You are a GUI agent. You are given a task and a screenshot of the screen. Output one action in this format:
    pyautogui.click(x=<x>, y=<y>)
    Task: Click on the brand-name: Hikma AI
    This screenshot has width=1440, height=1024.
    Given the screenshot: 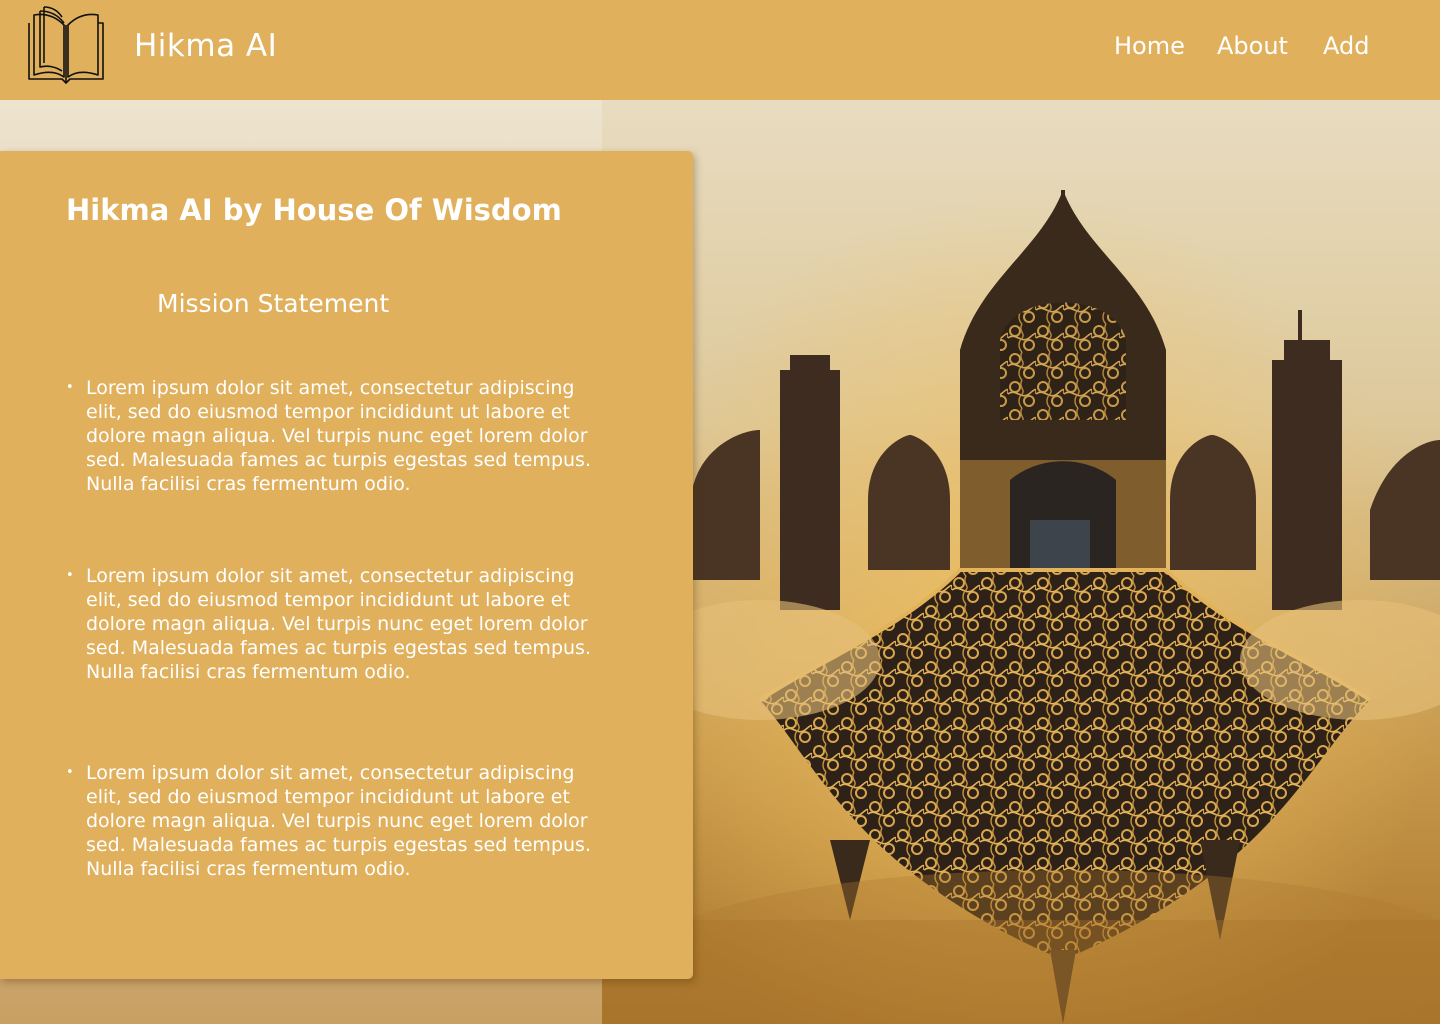 What is the action you would take?
    pyautogui.click(x=205, y=46)
    